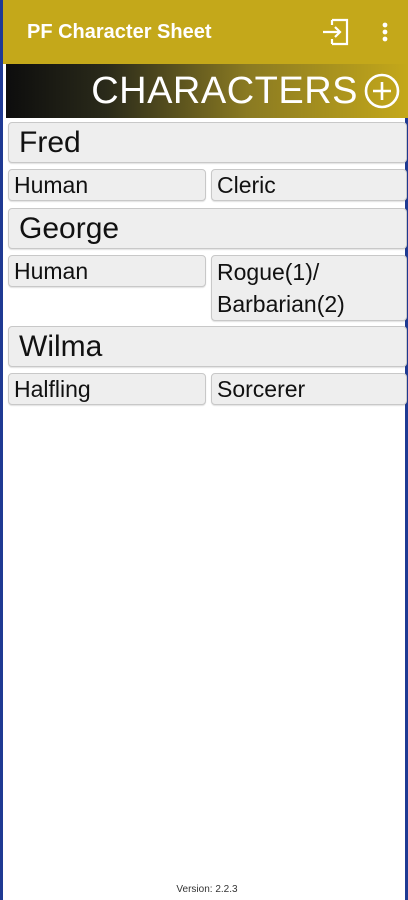 This screenshot has width=408, height=900. Describe the element at coordinates (385, 32) in the screenshot. I see `more-vert-icon` at that location.